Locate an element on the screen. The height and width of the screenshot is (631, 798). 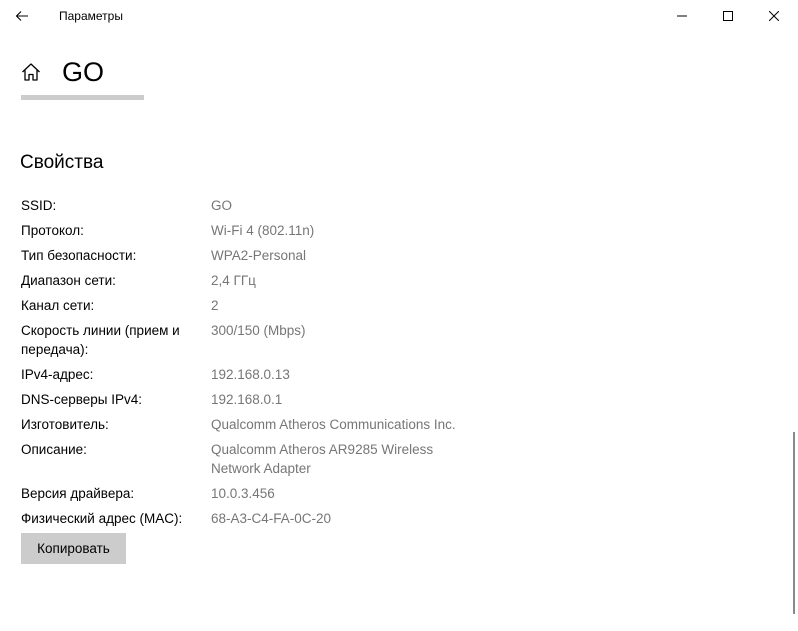
copy-button: Копировать is located at coordinates (73, 548).